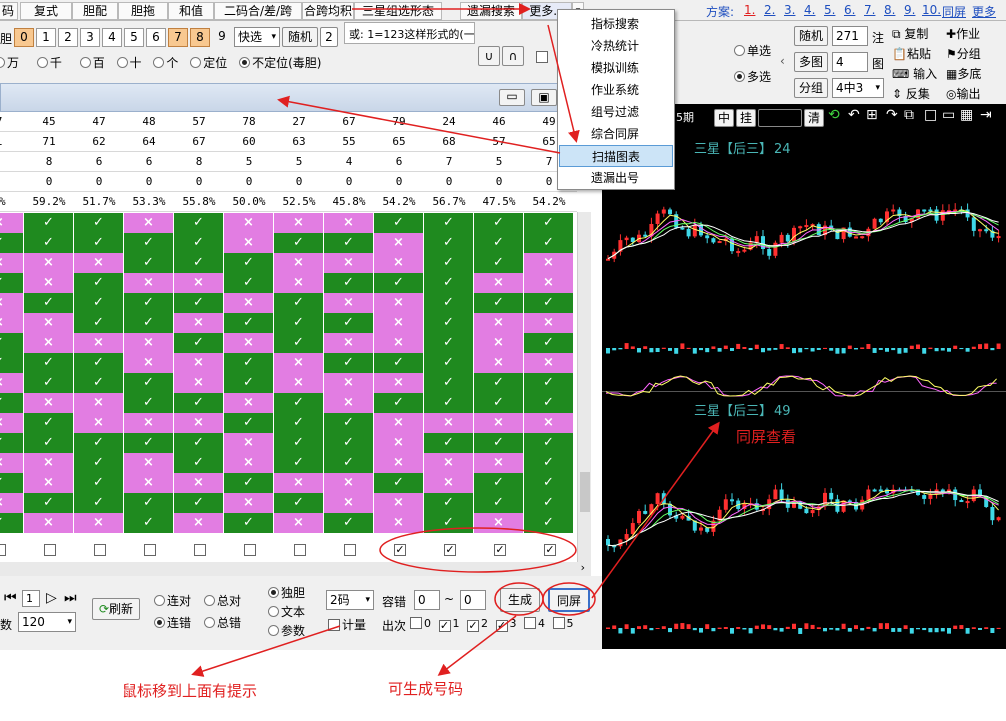 The height and width of the screenshot is (721, 1006). What do you see at coordinates (766, 437) in the screenshot?
I see `annotation-same-view: 同屏查看` at bounding box center [766, 437].